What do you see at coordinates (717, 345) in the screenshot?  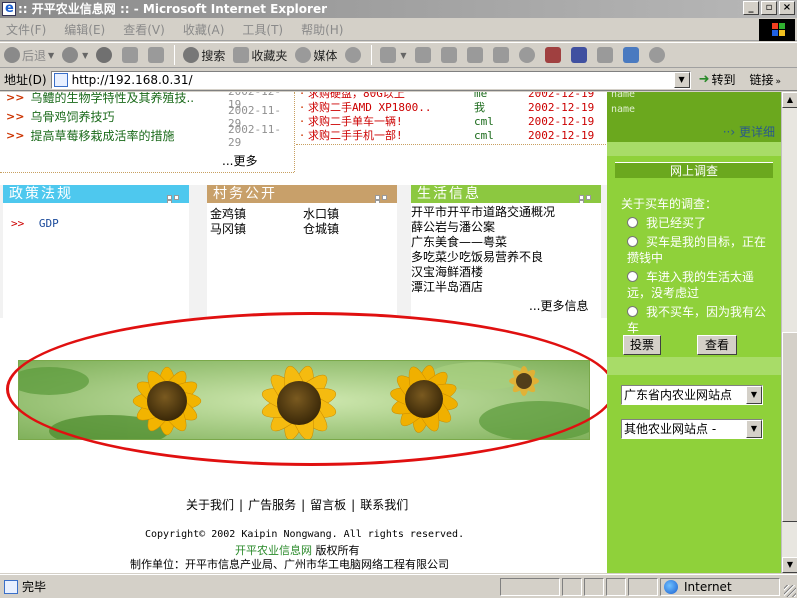 I see `view-results-button: 查看` at bounding box center [717, 345].